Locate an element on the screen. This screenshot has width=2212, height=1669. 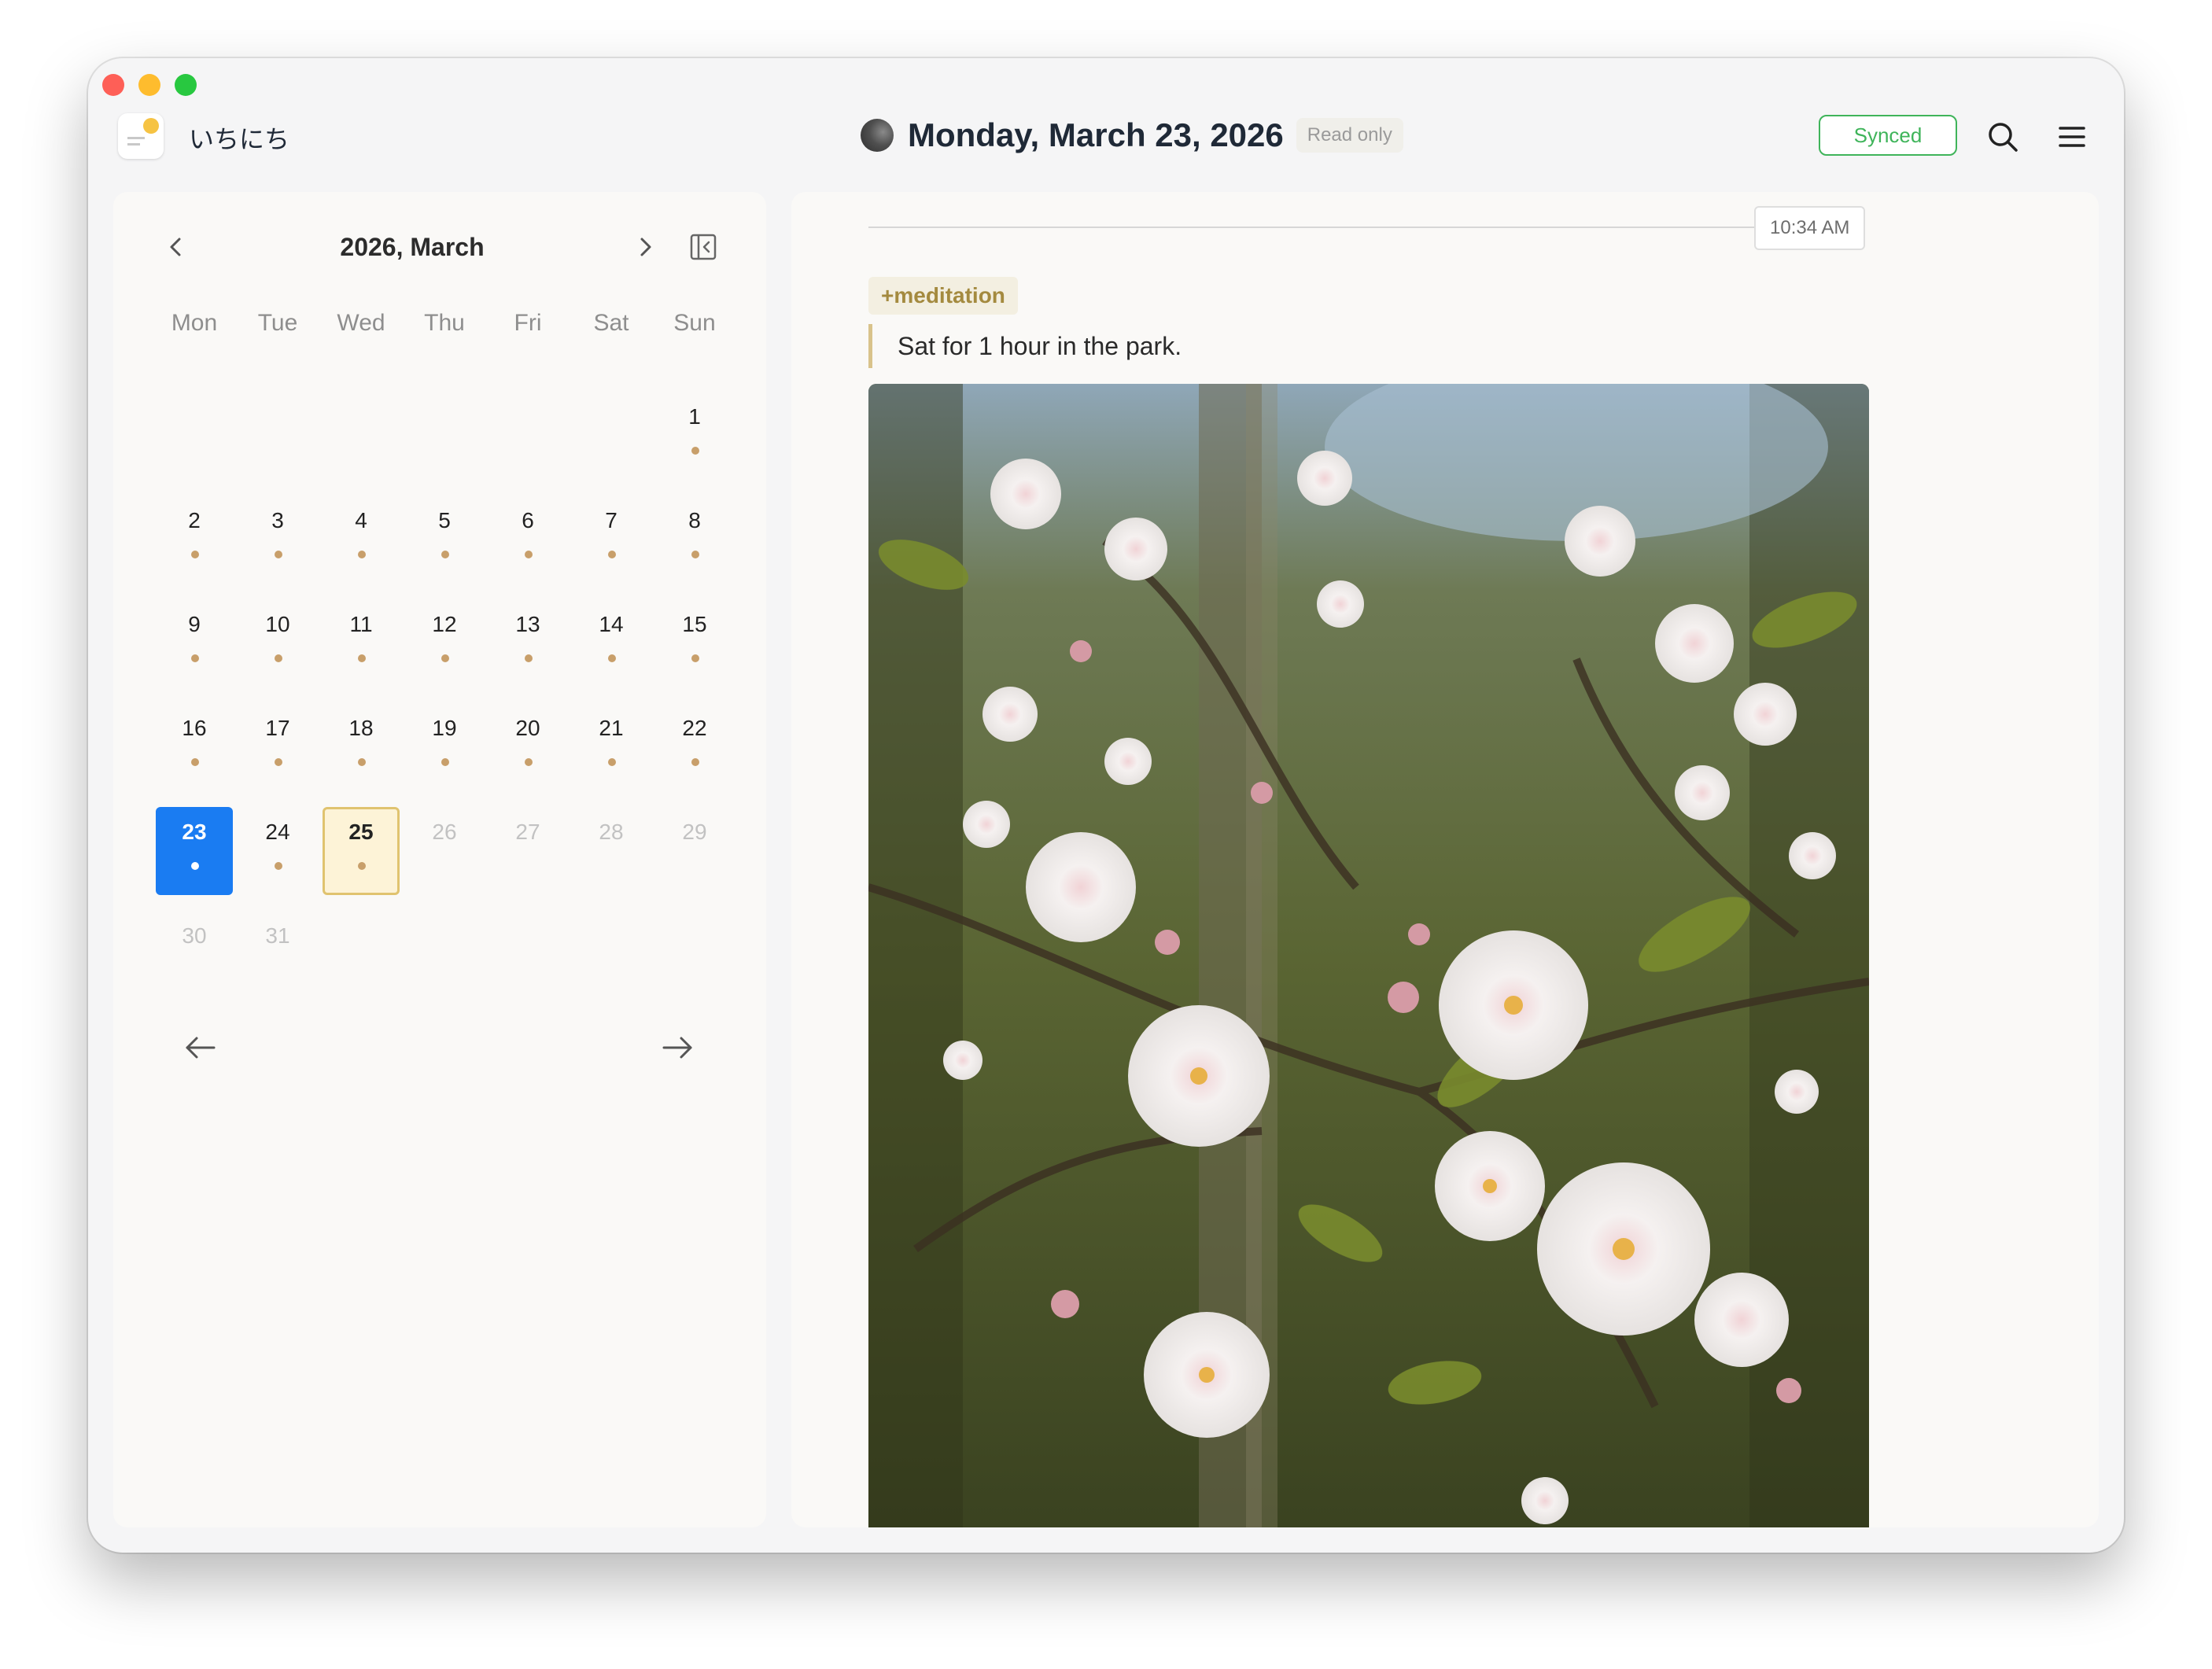
minimize-window-button is located at coordinates (149, 85).